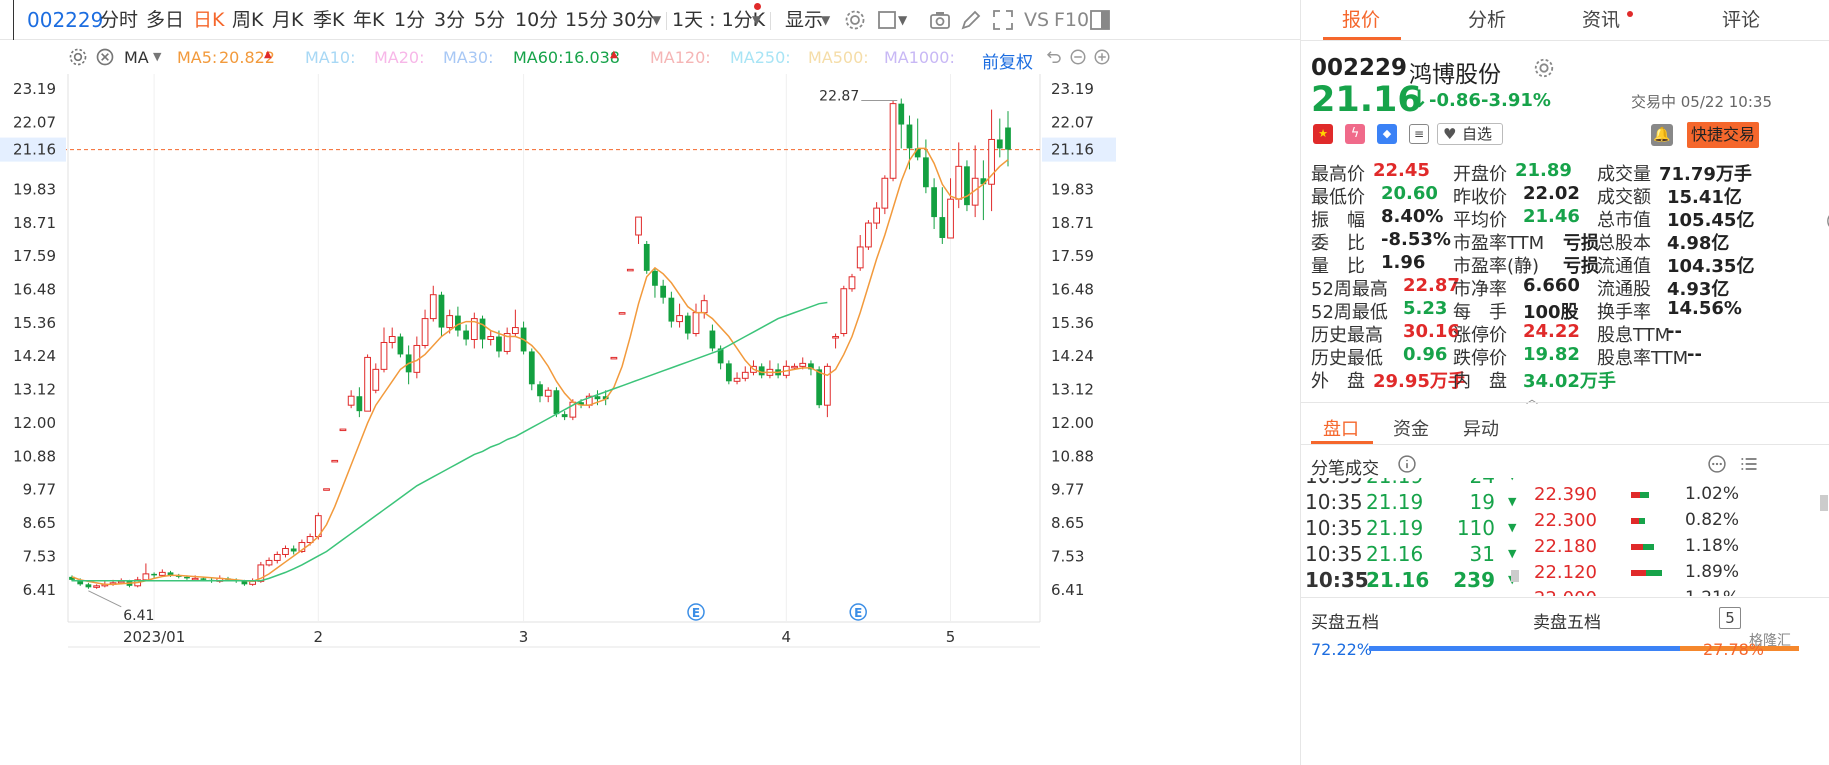 This screenshot has height=765, width=1829. Describe the element at coordinates (247, 20) in the screenshot. I see `period-tab-week: 周K` at that location.